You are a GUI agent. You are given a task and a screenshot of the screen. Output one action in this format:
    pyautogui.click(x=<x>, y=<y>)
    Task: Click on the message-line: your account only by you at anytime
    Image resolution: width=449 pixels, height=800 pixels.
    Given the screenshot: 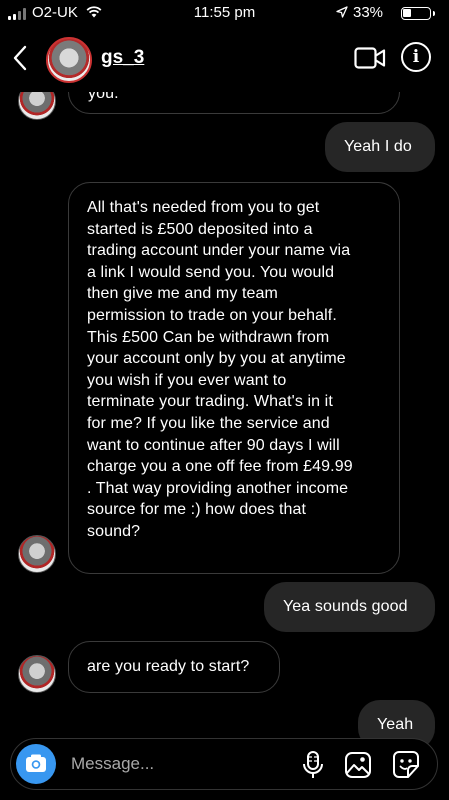 What is the action you would take?
    pyautogui.click(x=216, y=359)
    